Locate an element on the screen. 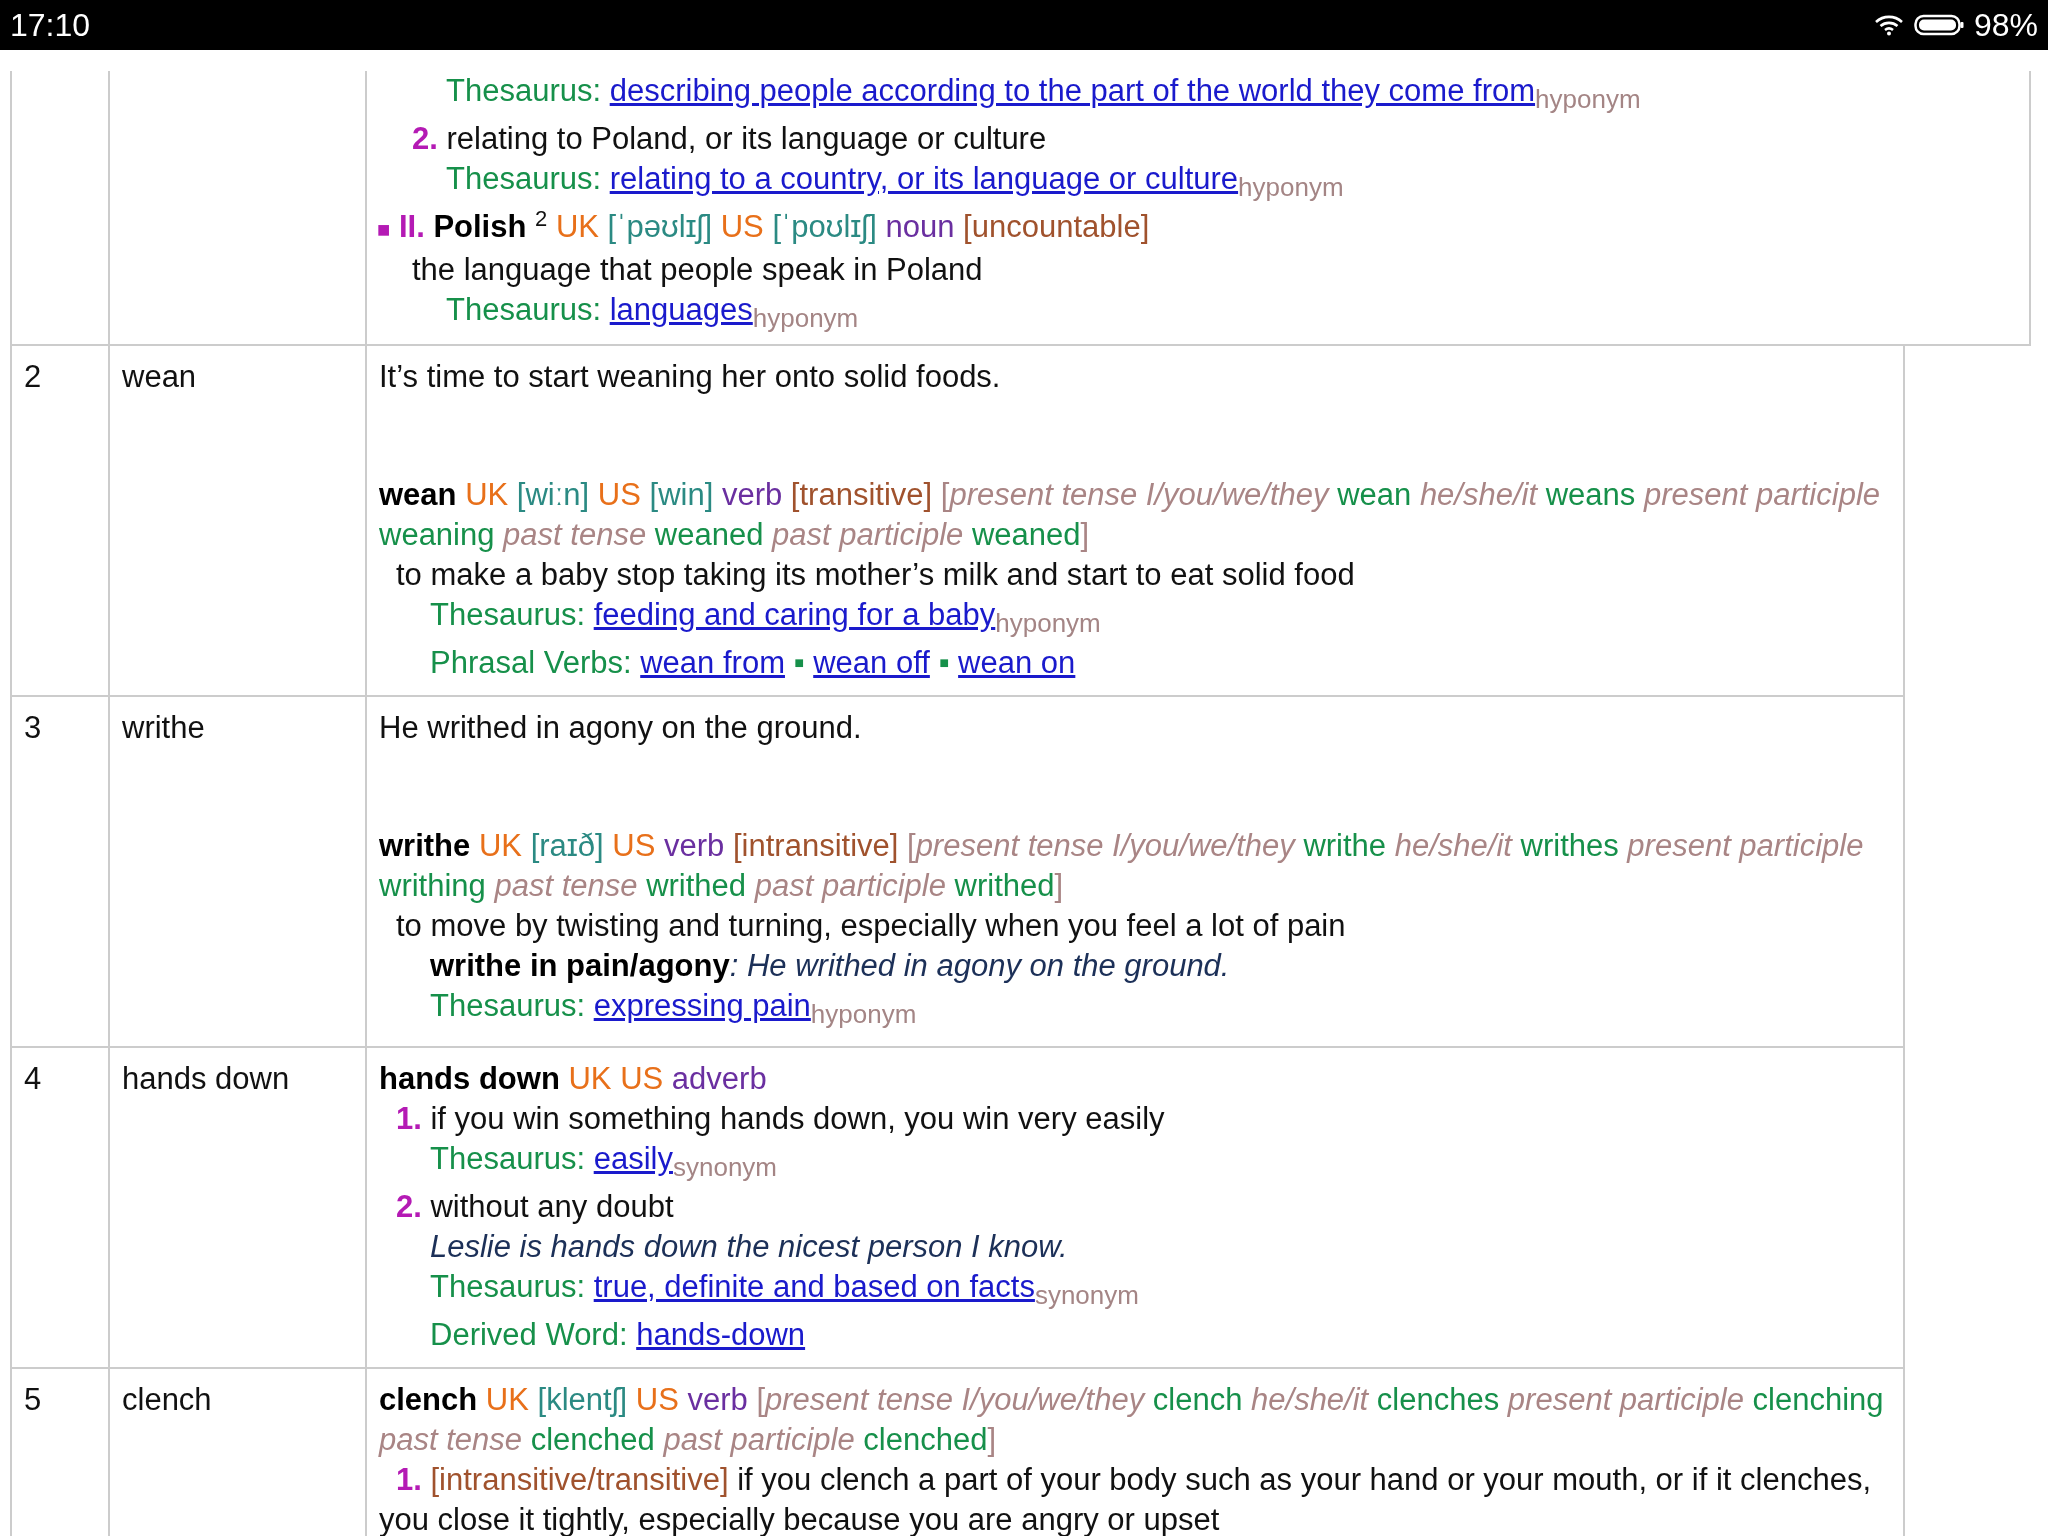 Image resolution: width=2048 pixels, height=1536 pixels. definition: 1. [intransitive/transitive] if you clench a part of your body such as your hand or your mouth, or if it clenches, you close it tightly, especially because you are angry or upset is located at coordinates (1125, 1498).